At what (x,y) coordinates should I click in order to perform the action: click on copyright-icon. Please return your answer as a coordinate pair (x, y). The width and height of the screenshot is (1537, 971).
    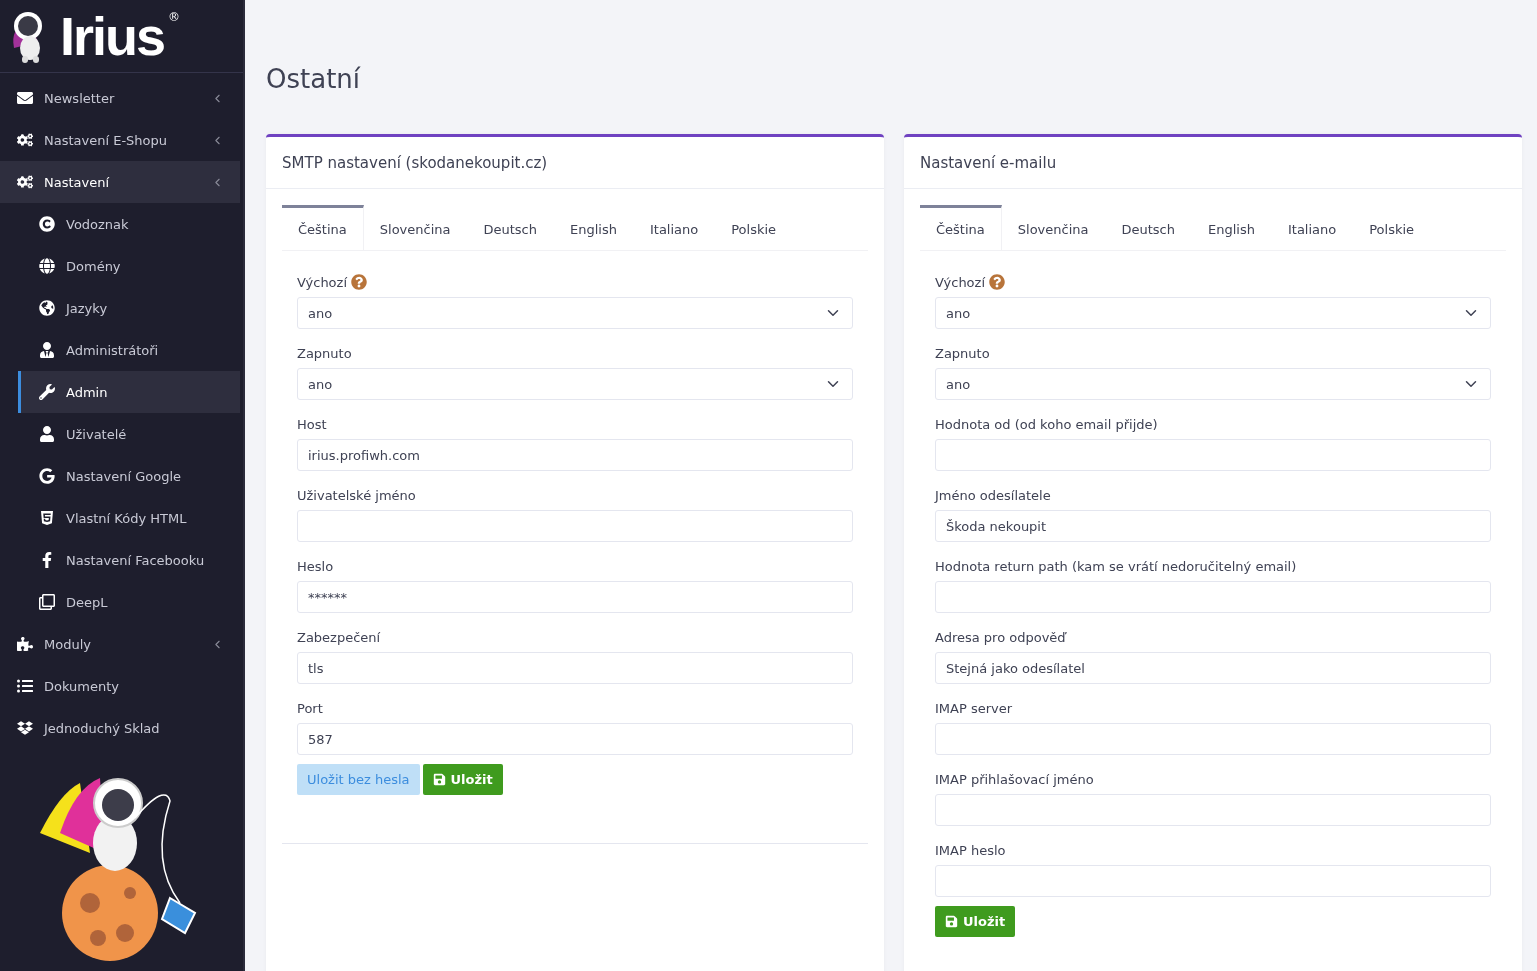
    Looking at the image, I should click on (47, 224).